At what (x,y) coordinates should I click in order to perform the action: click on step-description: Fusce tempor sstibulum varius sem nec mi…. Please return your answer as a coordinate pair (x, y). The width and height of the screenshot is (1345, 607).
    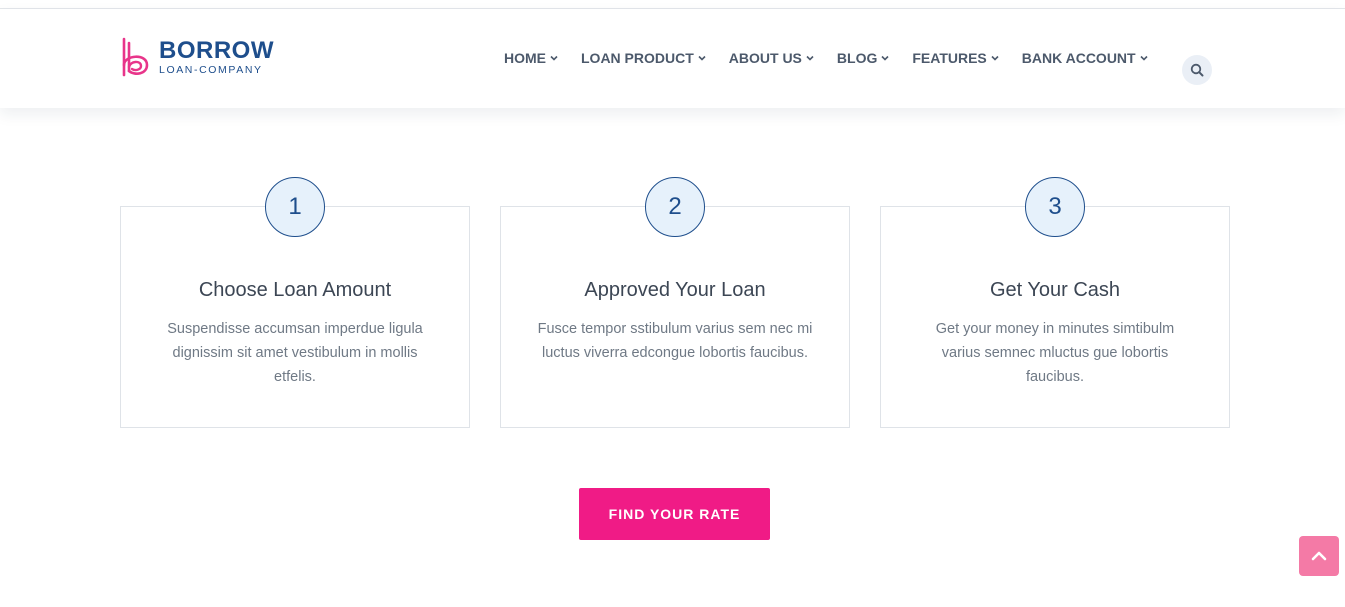
    Looking at the image, I should click on (675, 341).